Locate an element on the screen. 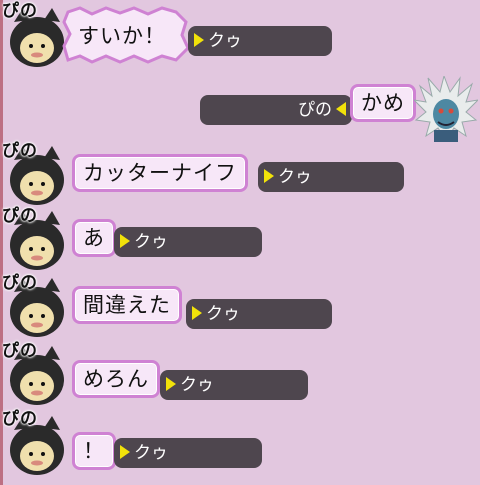 Image resolution: width=480 pixels, height=485 pixels. message-text: あ is located at coordinates (94, 238).